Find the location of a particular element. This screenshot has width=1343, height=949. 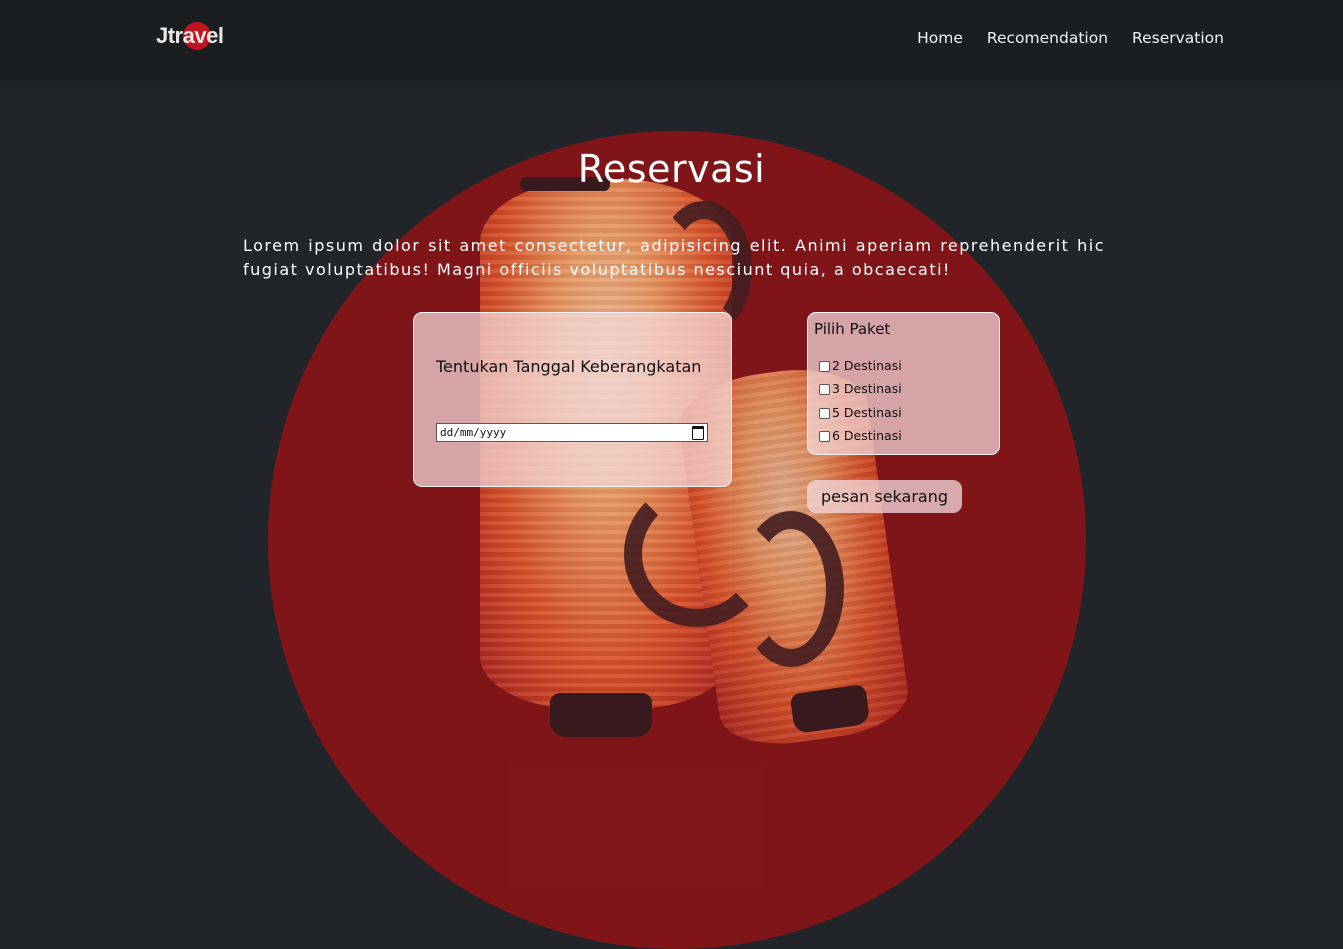

departure-date-input: dd/mm/yyyy is located at coordinates (572, 432).